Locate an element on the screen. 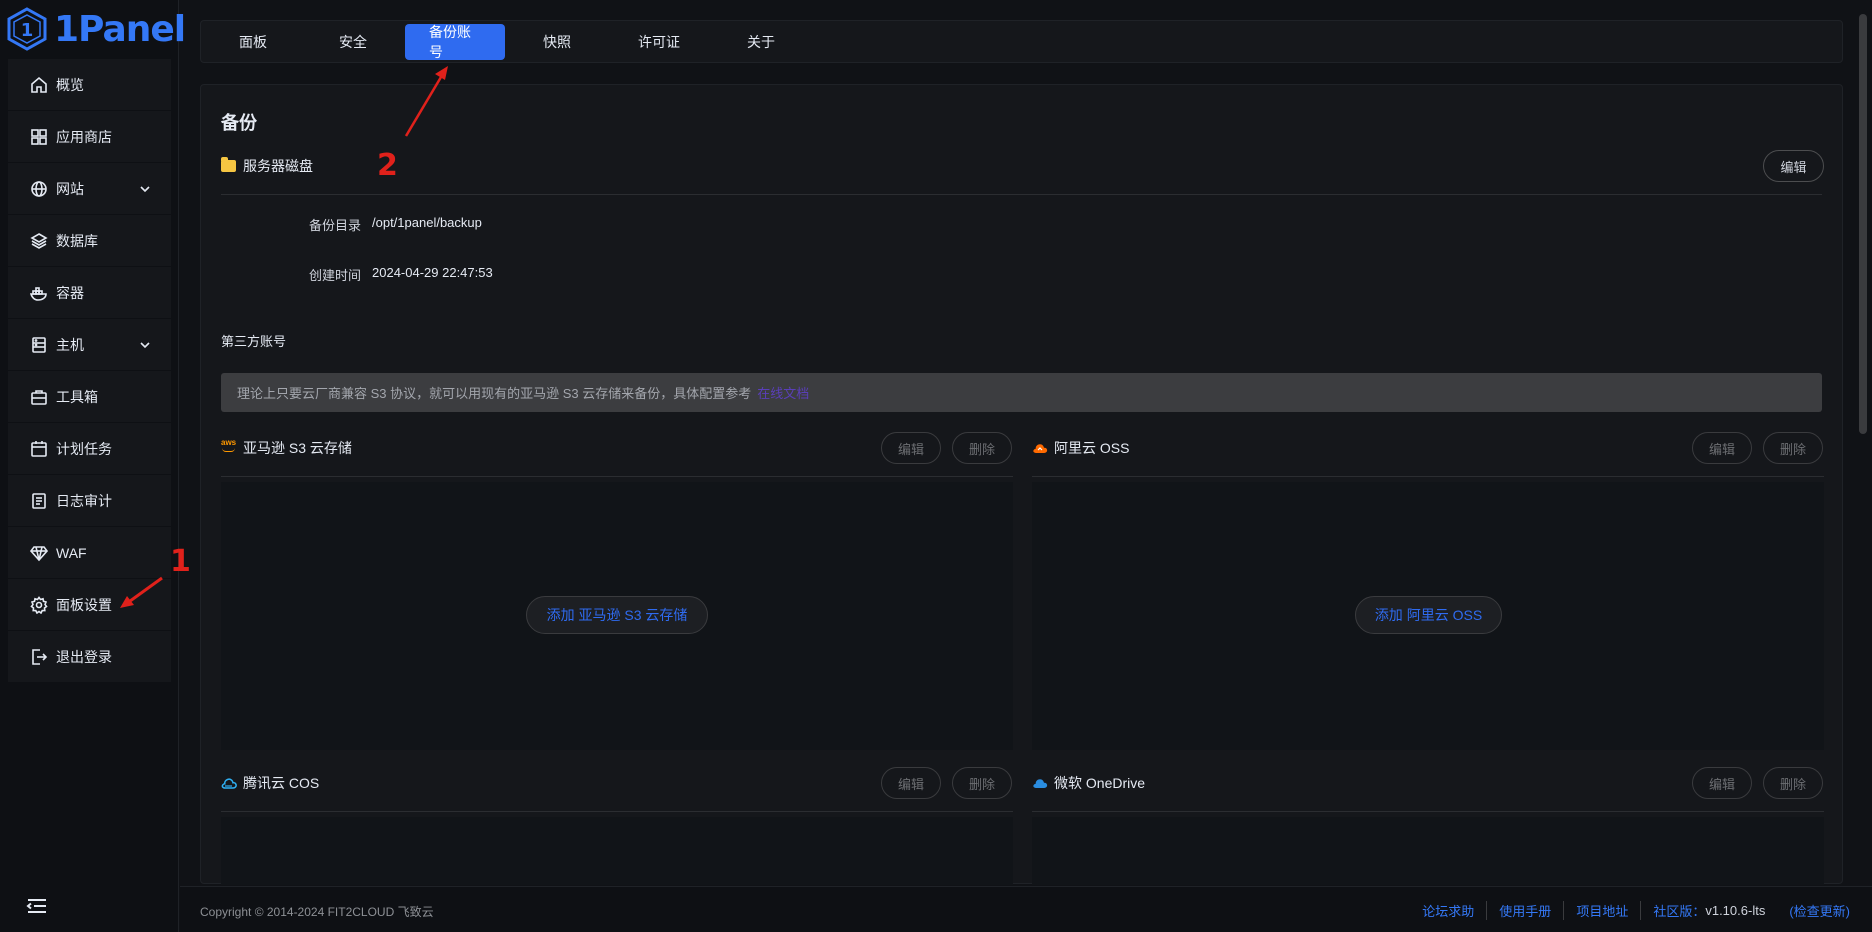 The width and height of the screenshot is (1872, 932). onedrive-delete-button: 删除 is located at coordinates (1793, 783).